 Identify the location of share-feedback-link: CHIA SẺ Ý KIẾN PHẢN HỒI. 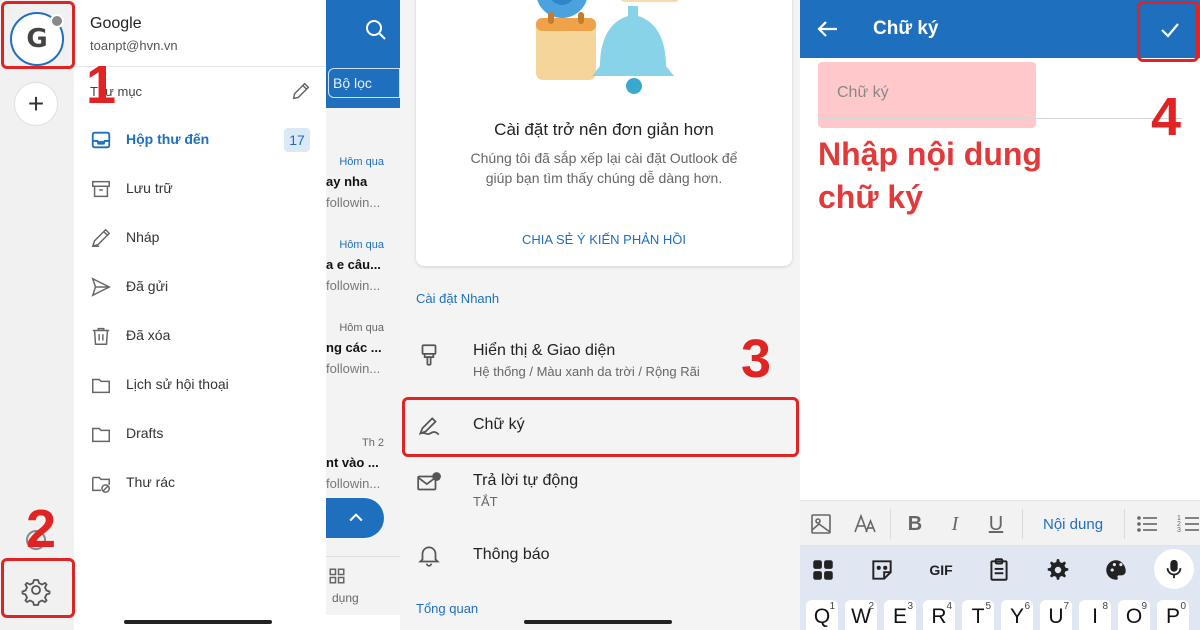
(604, 239).